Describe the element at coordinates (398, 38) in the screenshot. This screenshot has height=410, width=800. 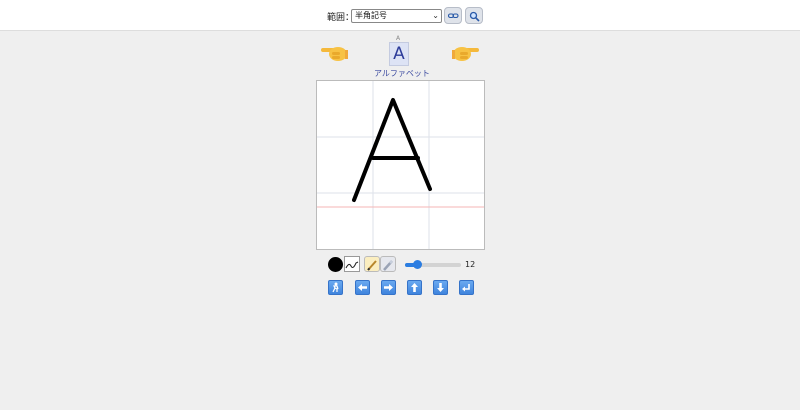
I see `character-small-label: A` at that location.